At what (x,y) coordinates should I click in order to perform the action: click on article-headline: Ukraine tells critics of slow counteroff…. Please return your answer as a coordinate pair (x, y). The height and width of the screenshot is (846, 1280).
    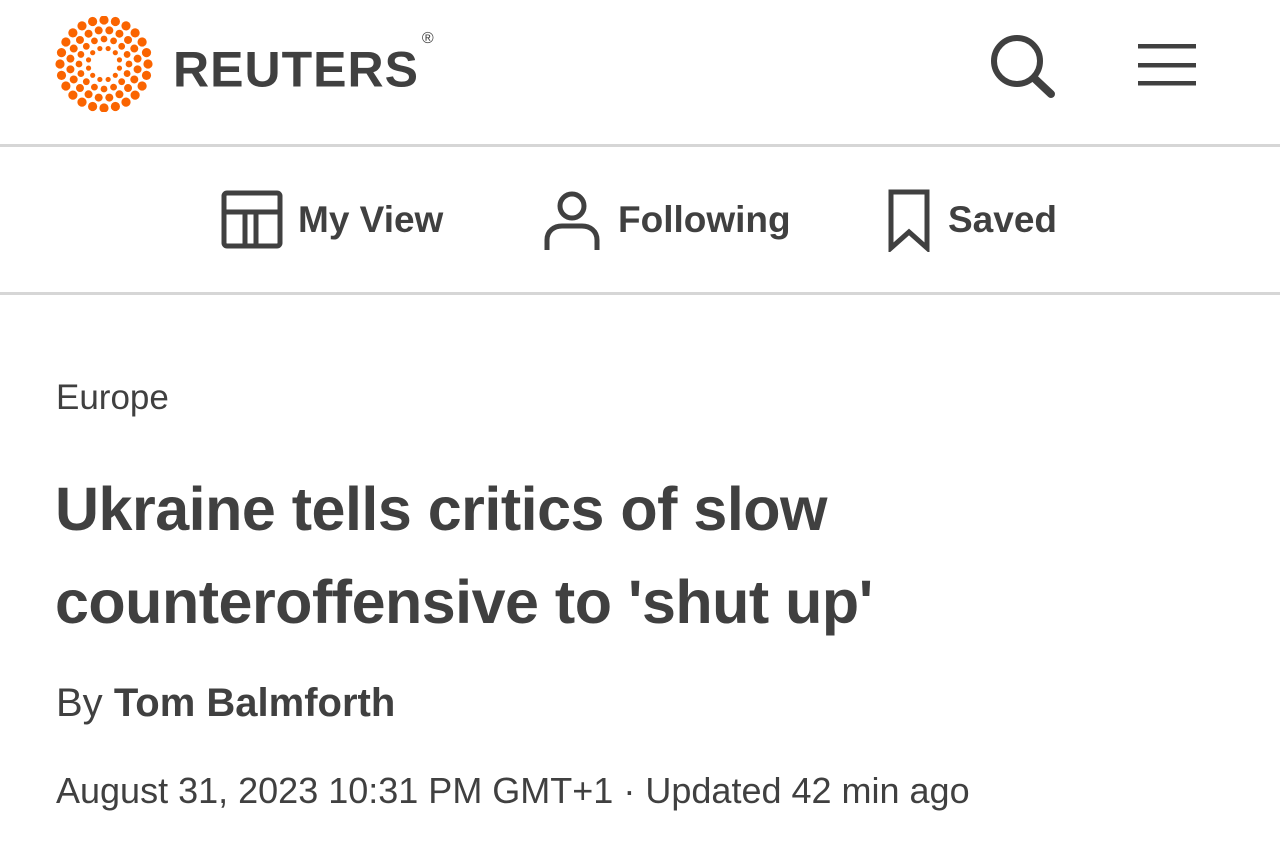
    Looking at the image, I should click on (464, 555).